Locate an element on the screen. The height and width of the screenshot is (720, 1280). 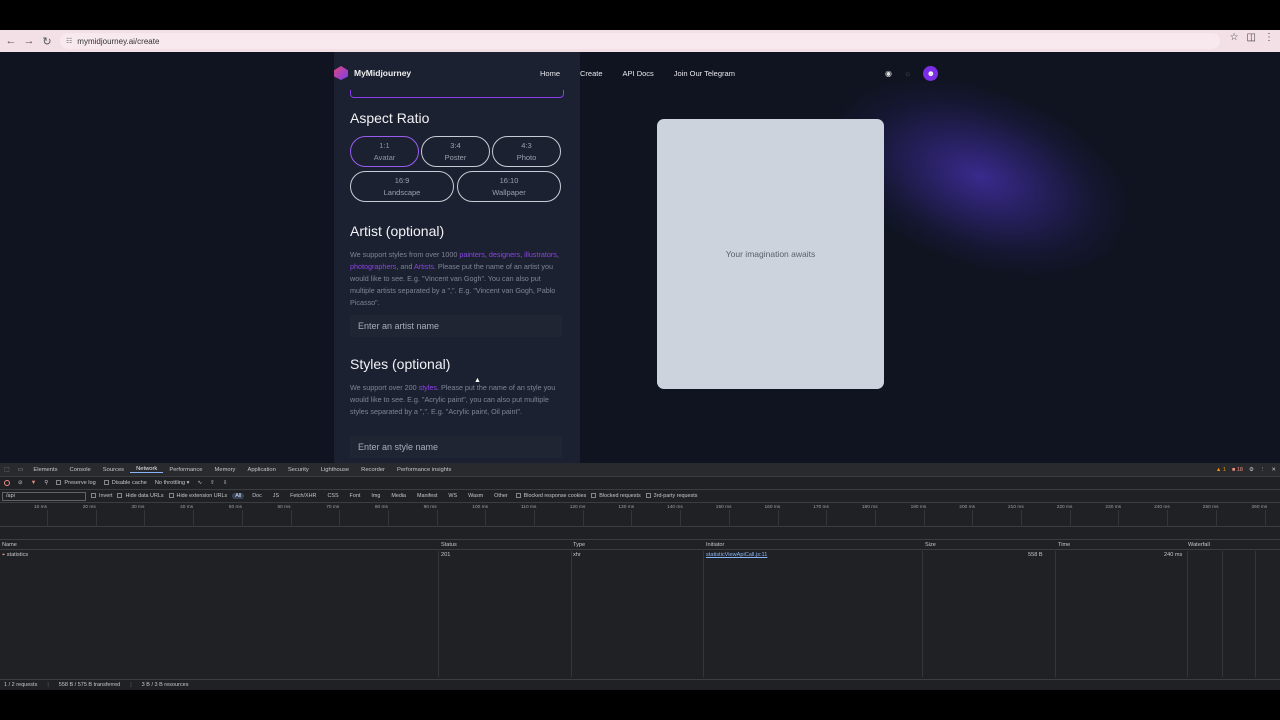
col-type: Type is located at coordinates (579, 545).